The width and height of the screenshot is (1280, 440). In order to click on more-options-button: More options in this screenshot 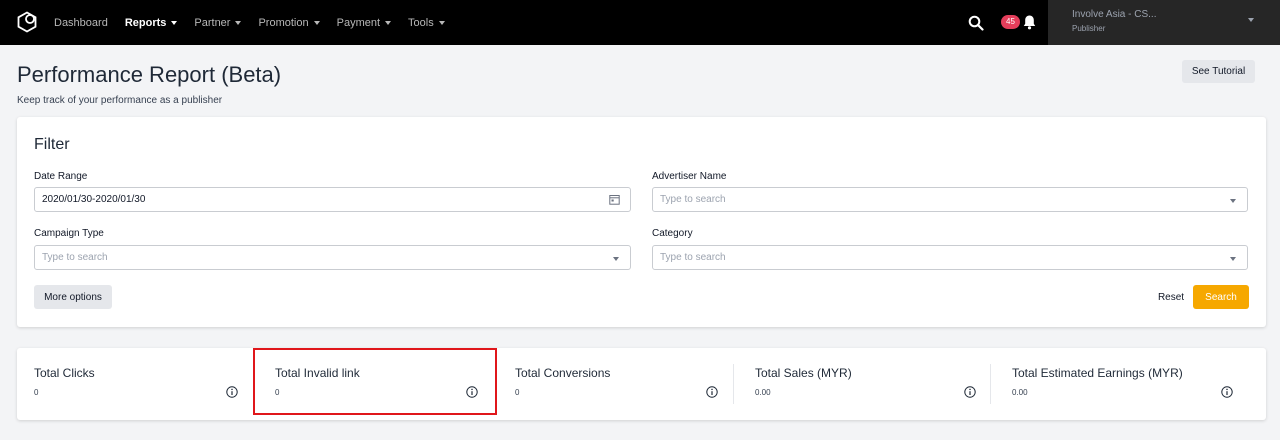, I will do `click(73, 297)`.